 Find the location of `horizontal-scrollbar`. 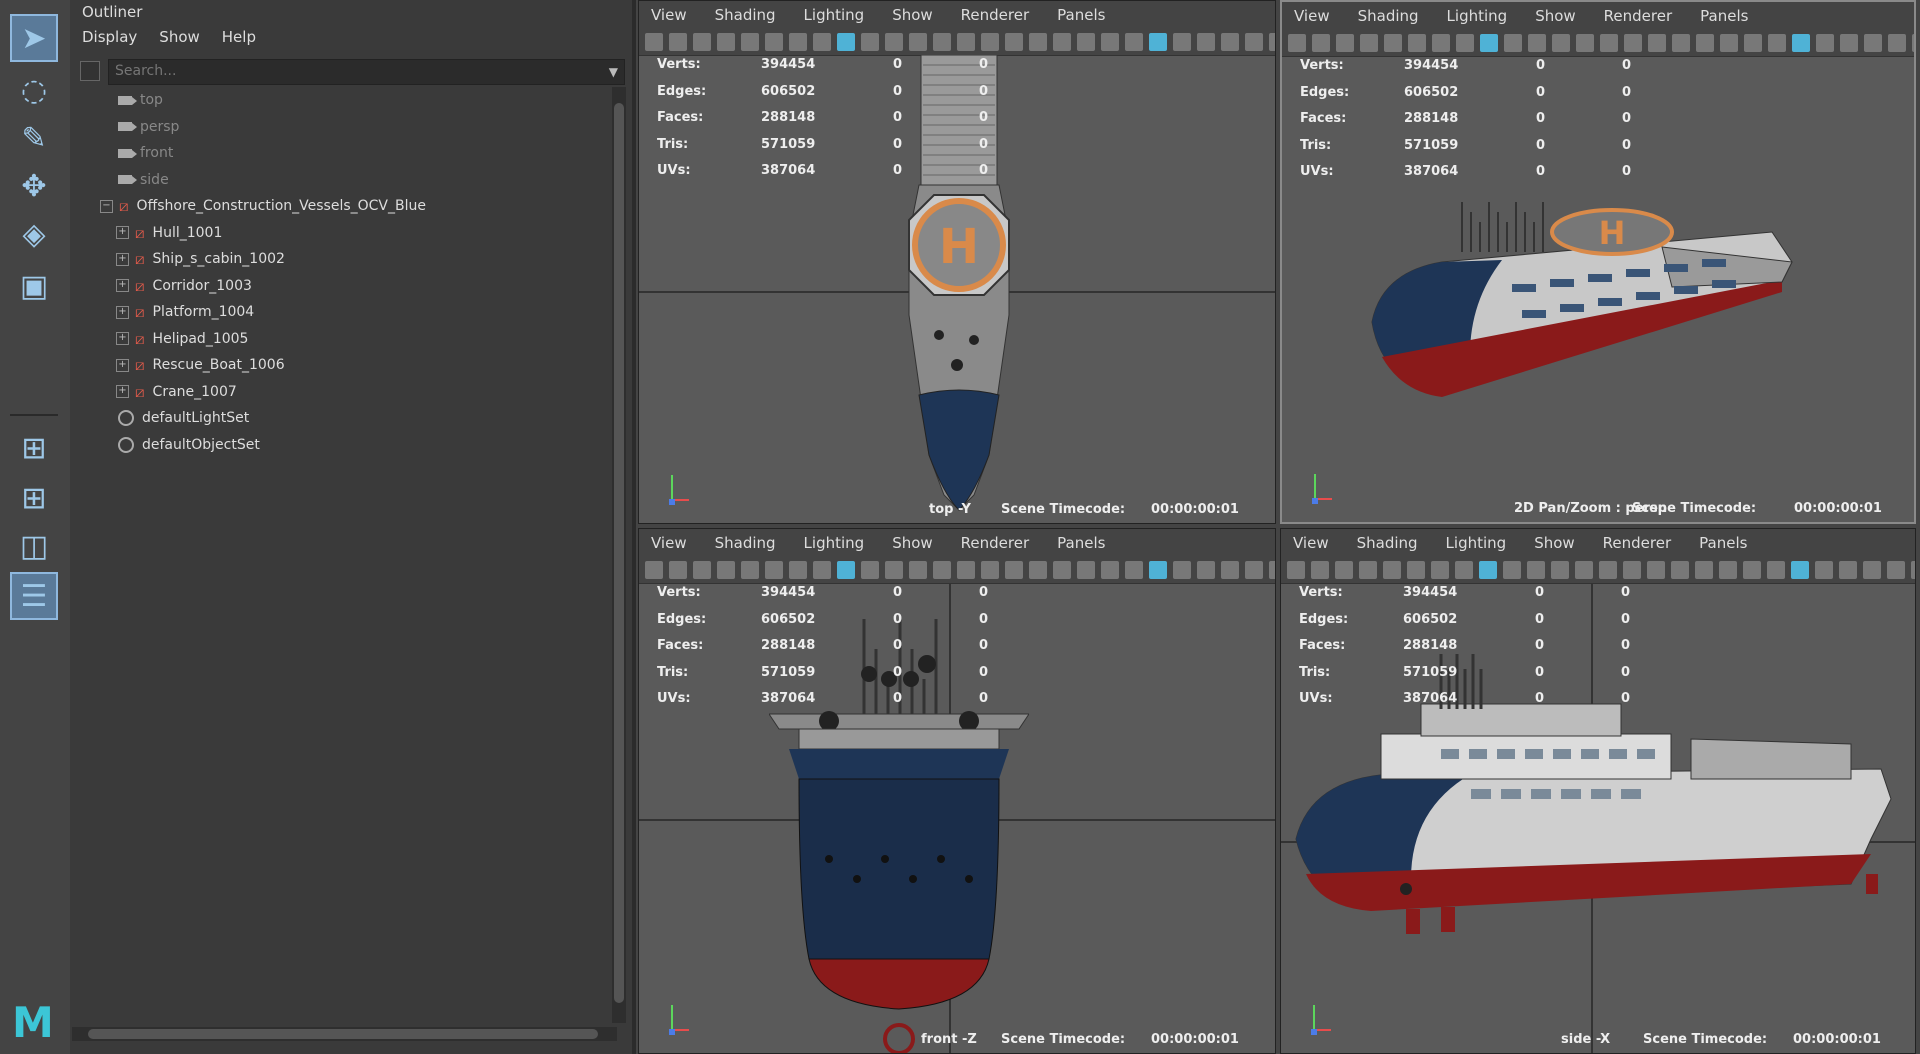

horizontal-scrollbar is located at coordinates (344, 1034).